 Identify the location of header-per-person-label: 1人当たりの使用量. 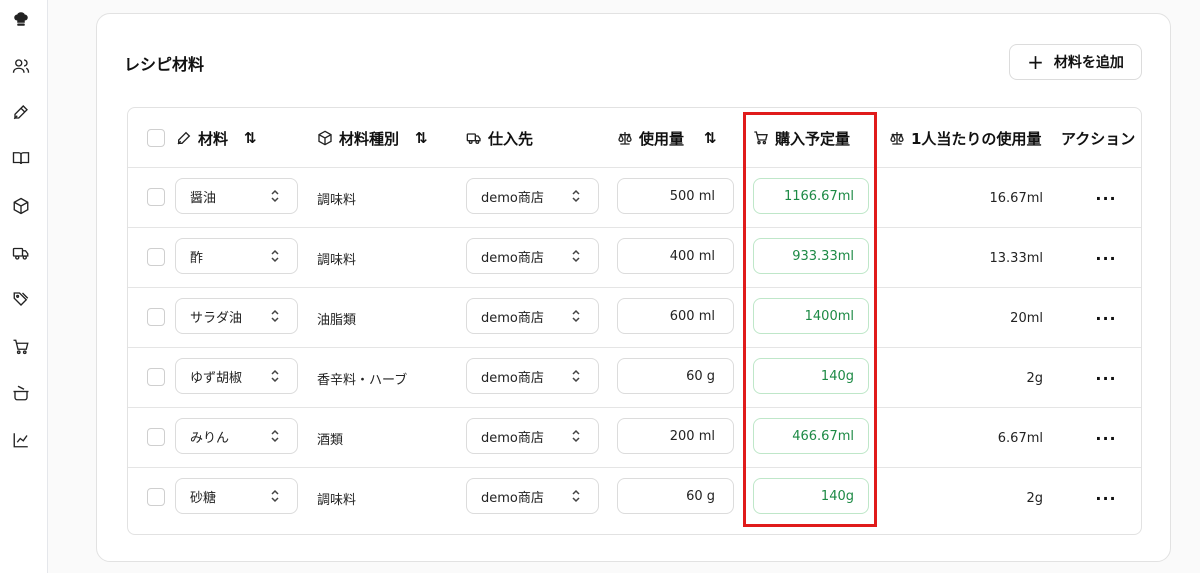
(976, 138).